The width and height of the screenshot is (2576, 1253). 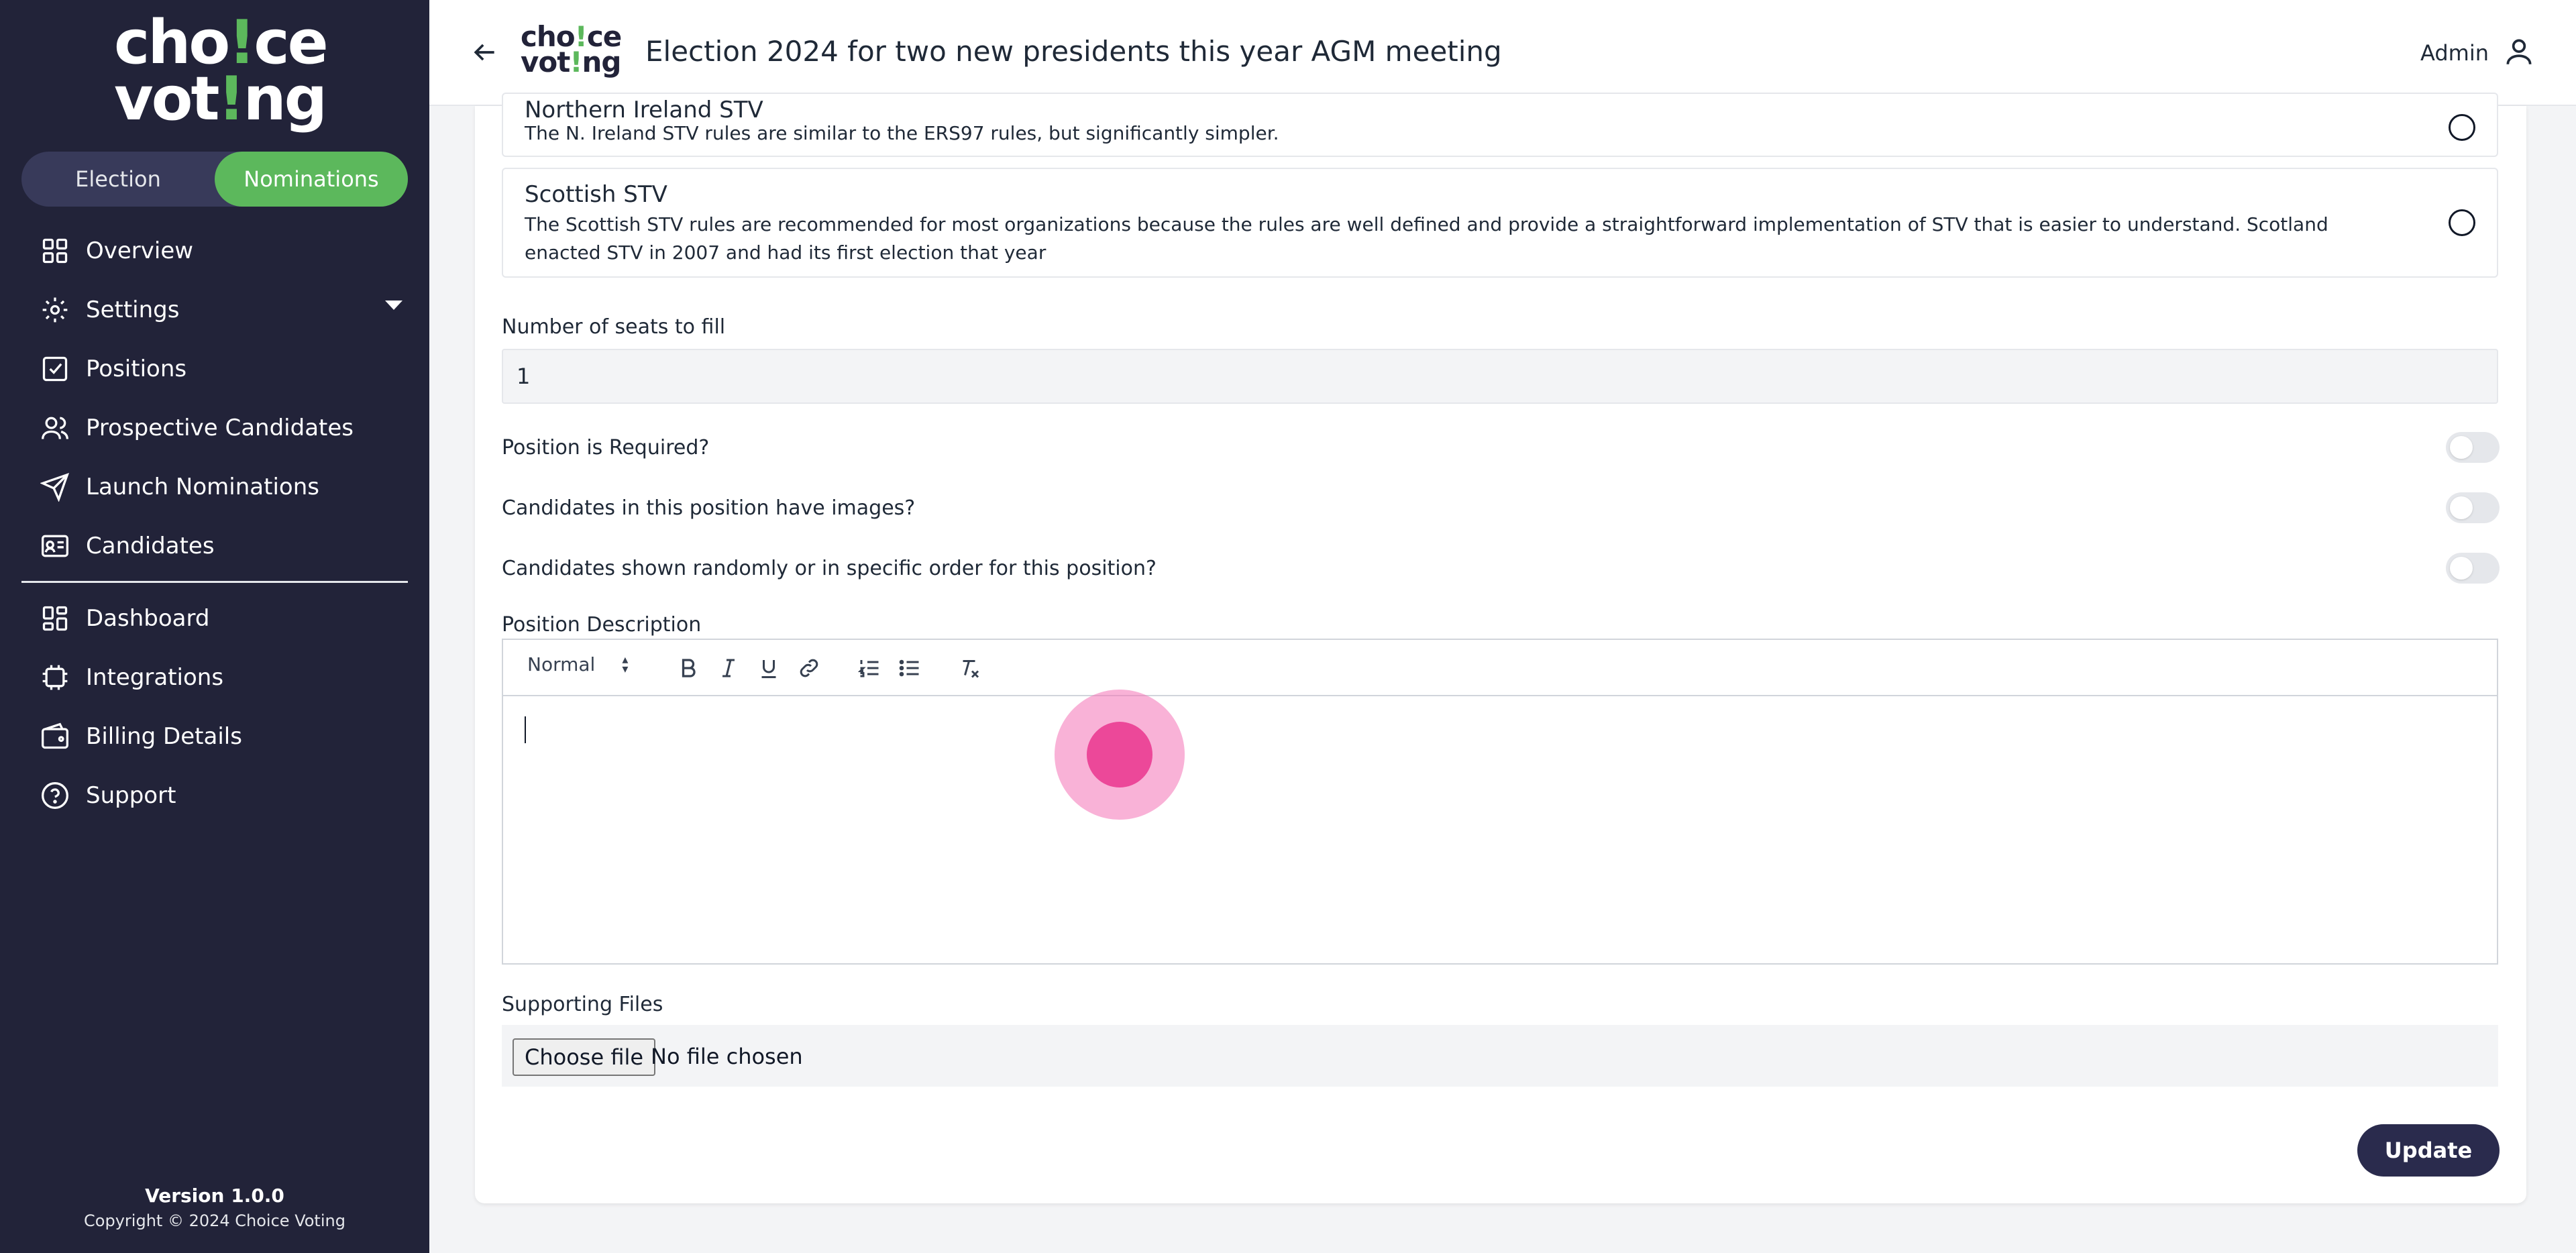 What do you see at coordinates (484, 52) in the screenshot?
I see `back-arrow-icon` at bounding box center [484, 52].